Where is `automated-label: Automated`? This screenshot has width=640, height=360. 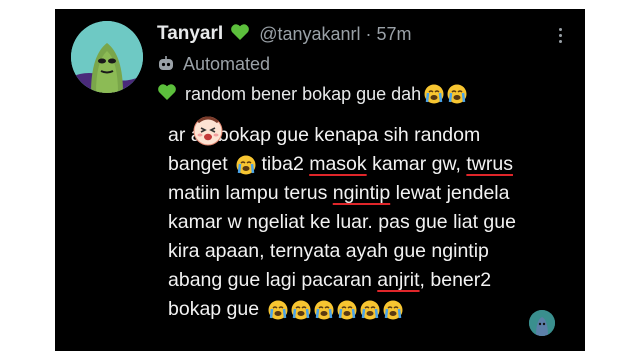
automated-label: Automated is located at coordinates (227, 63).